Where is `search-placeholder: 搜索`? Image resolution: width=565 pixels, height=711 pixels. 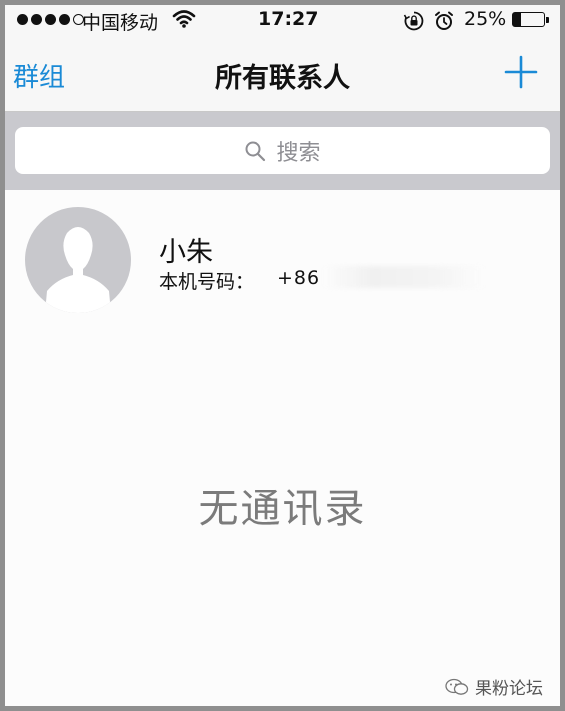 search-placeholder: 搜索 is located at coordinates (298, 153).